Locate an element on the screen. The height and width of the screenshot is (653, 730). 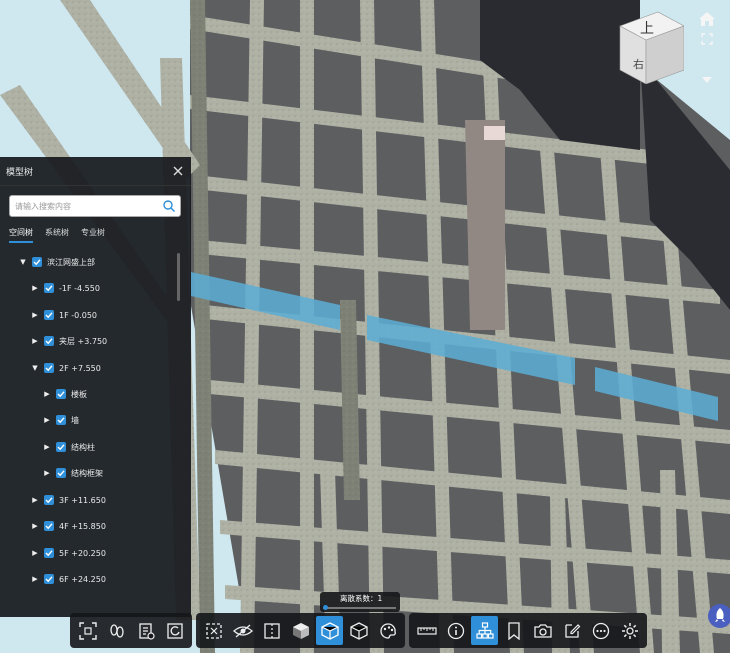
cube-outline-icon is located at coordinates (358, 630).